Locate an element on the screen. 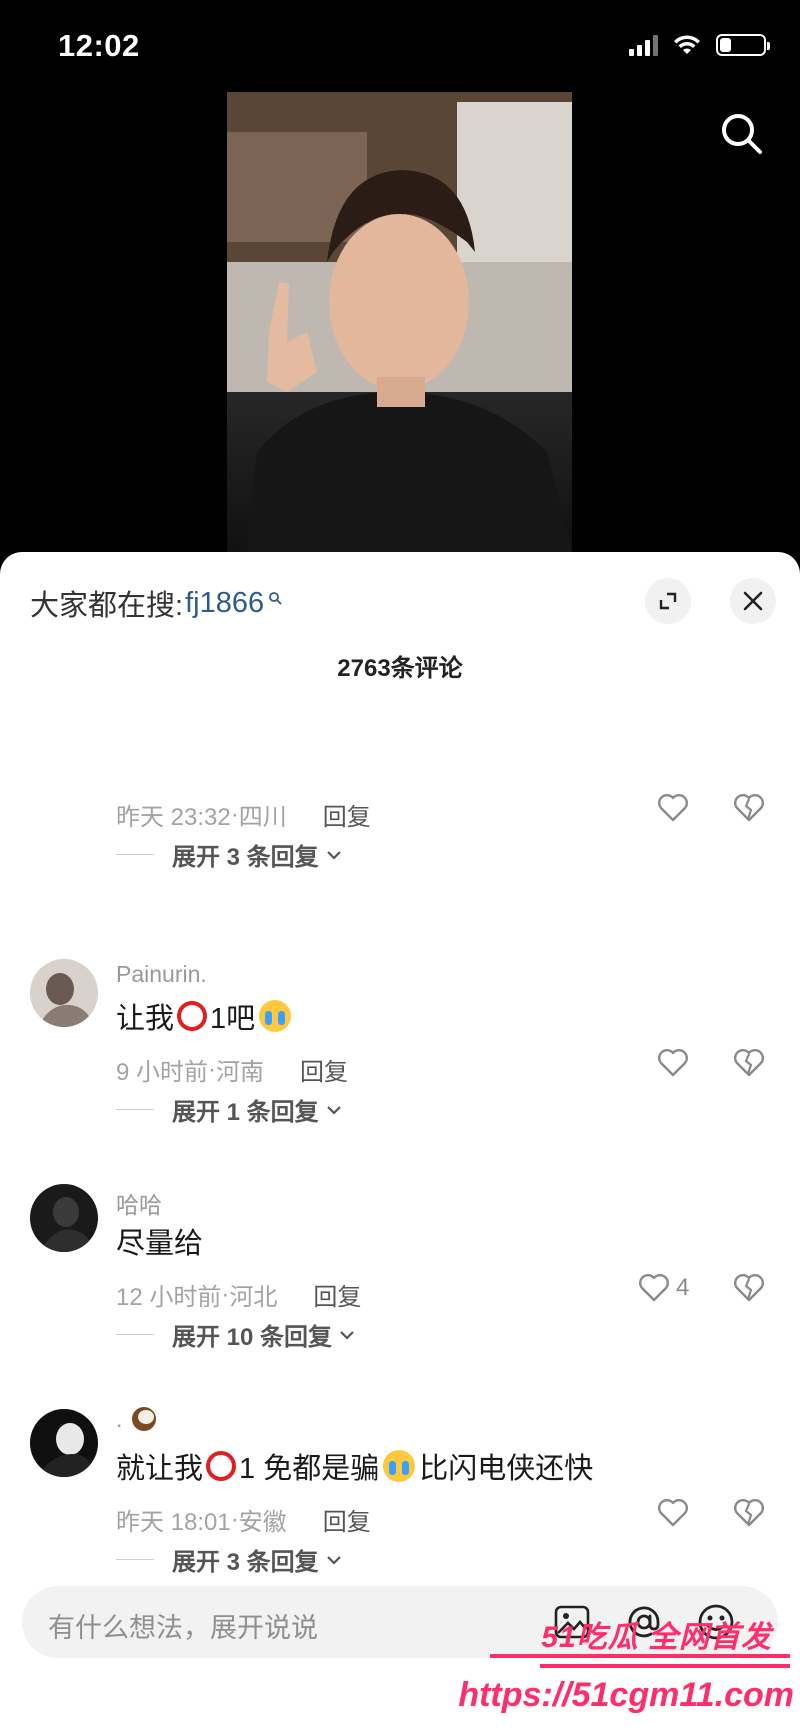 The height and width of the screenshot is (1733, 800). like-button: 4 is located at coordinates (663, 1288).